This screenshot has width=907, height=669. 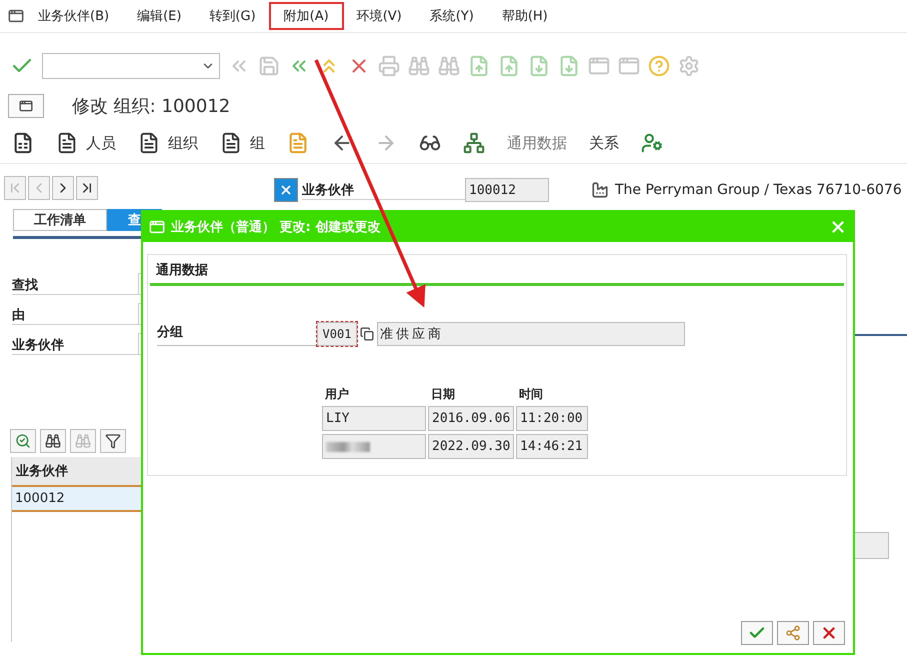 What do you see at coordinates (63, 188) in the screenshot?
I see `next-button` at bounding box center [63, 188].